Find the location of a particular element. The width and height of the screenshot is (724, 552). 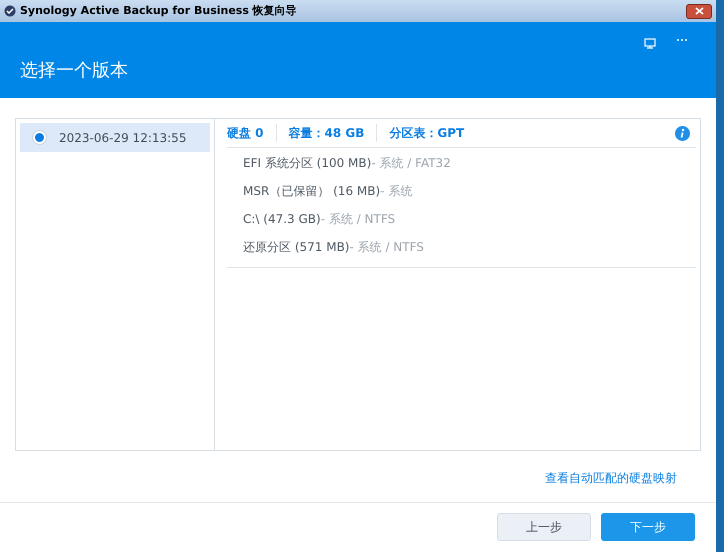

disk-info: 硬盘 0 is located at coordinates (245, 133).